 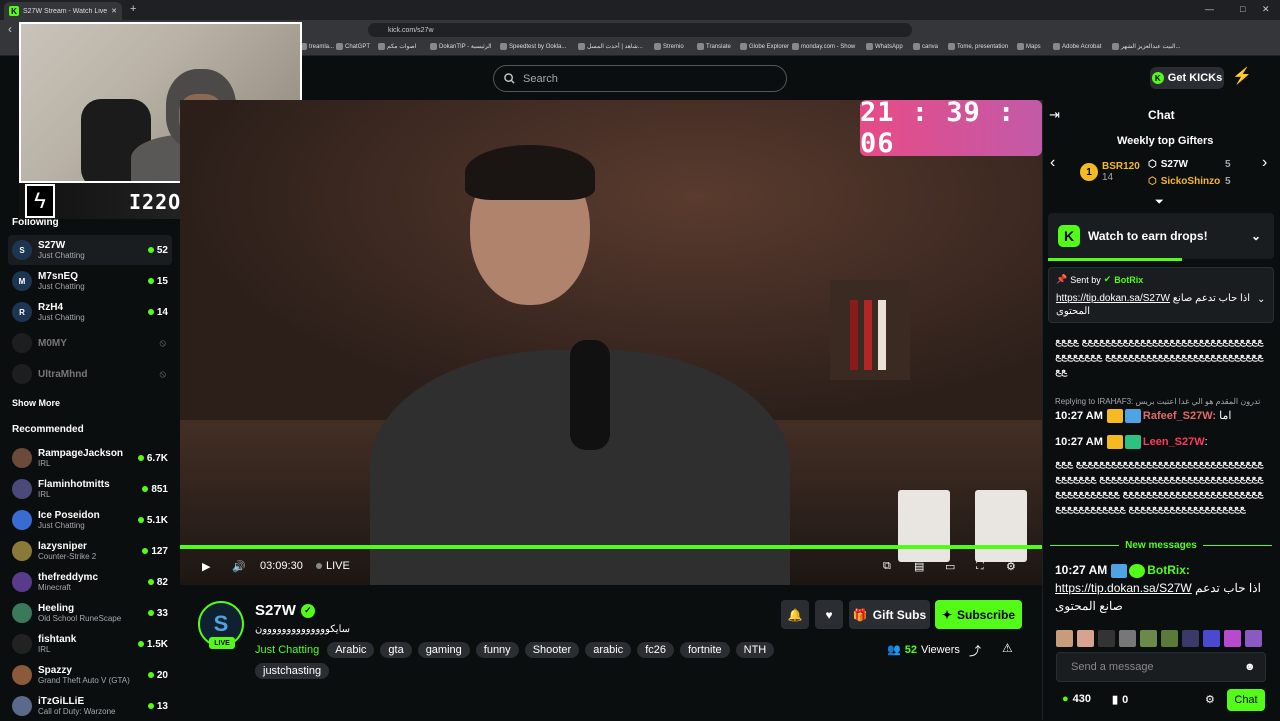 What do you see at coordinates (655, 650) in the screenshot?
I see `tag: fc26` at bounding box center [655, 650].